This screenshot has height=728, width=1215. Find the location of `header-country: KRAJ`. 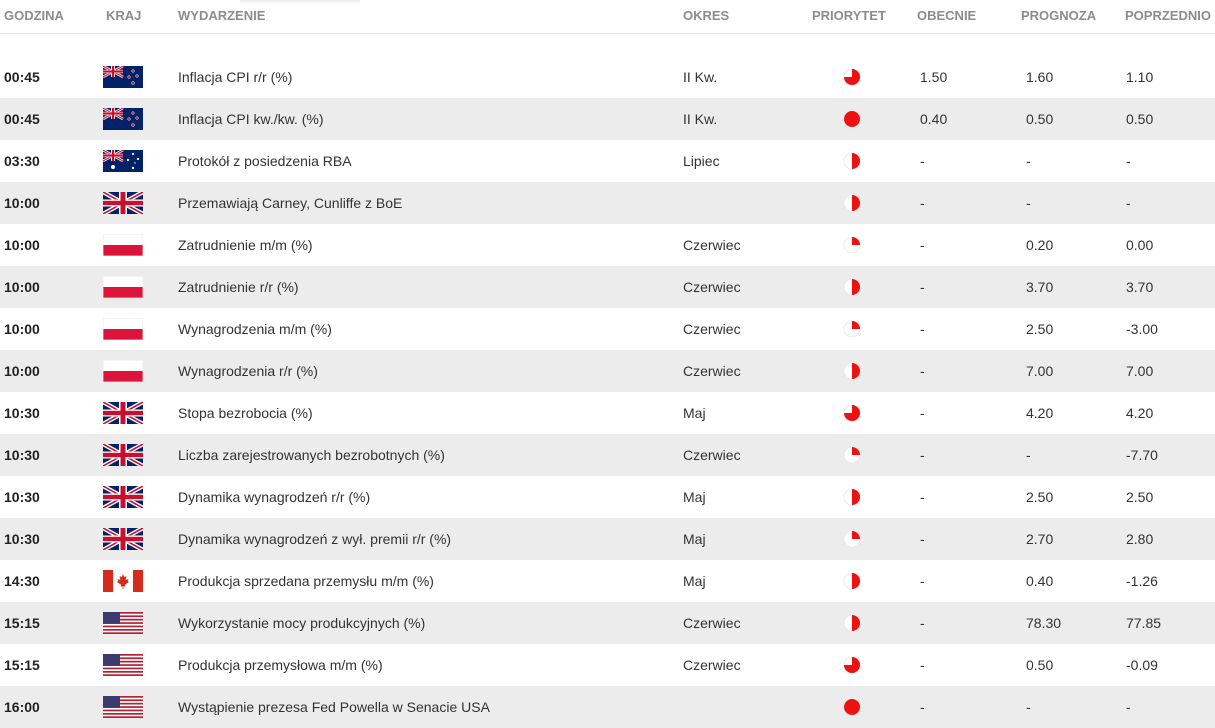

header-country: KRAJ is located at coordinates (123, 15).